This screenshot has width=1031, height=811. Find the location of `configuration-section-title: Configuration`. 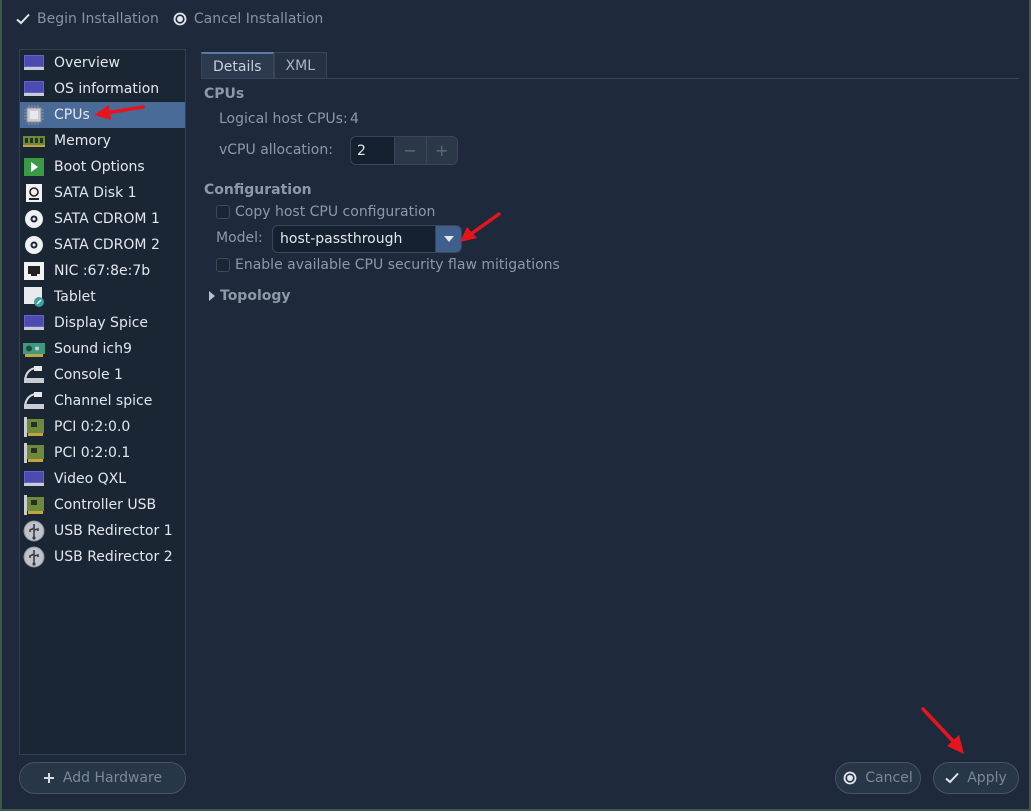

configuration-section-title: Configuration is located at coordinates (258, 190).